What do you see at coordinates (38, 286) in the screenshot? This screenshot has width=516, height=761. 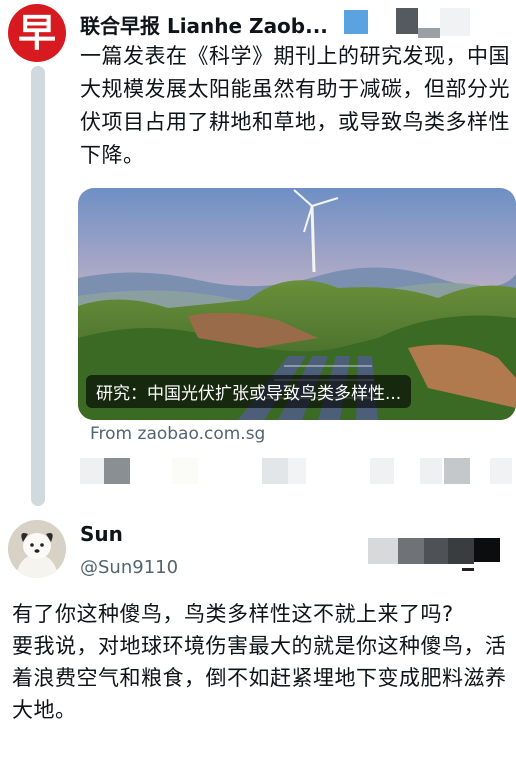 I see `thread-connector-line` at bounding box center [38, 286].